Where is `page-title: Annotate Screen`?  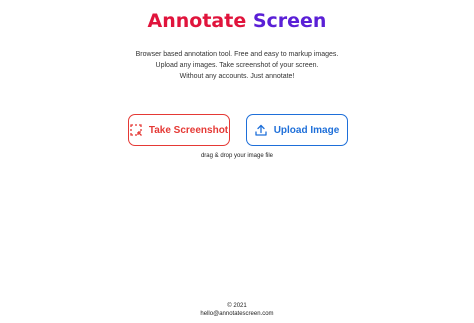 page-title: Annotate Screen is located at coordinates (237, 21).